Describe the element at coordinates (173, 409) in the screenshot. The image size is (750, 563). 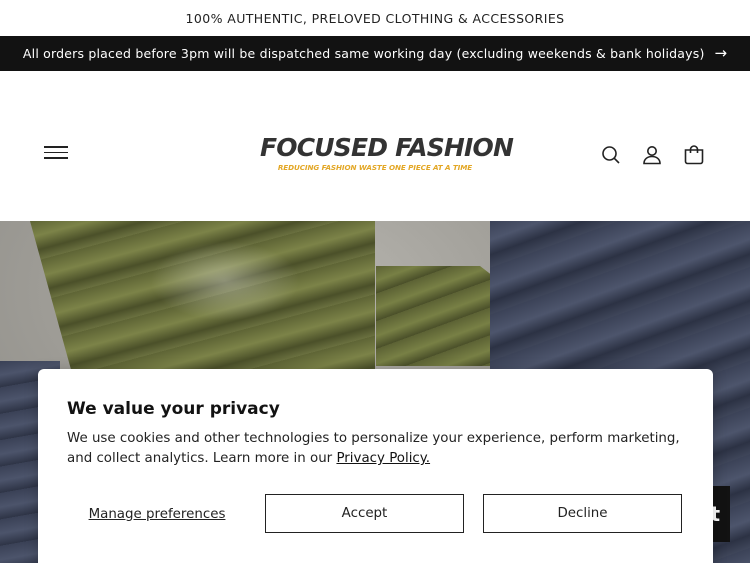
I see `cookie-title: We value your privacy` at that location.